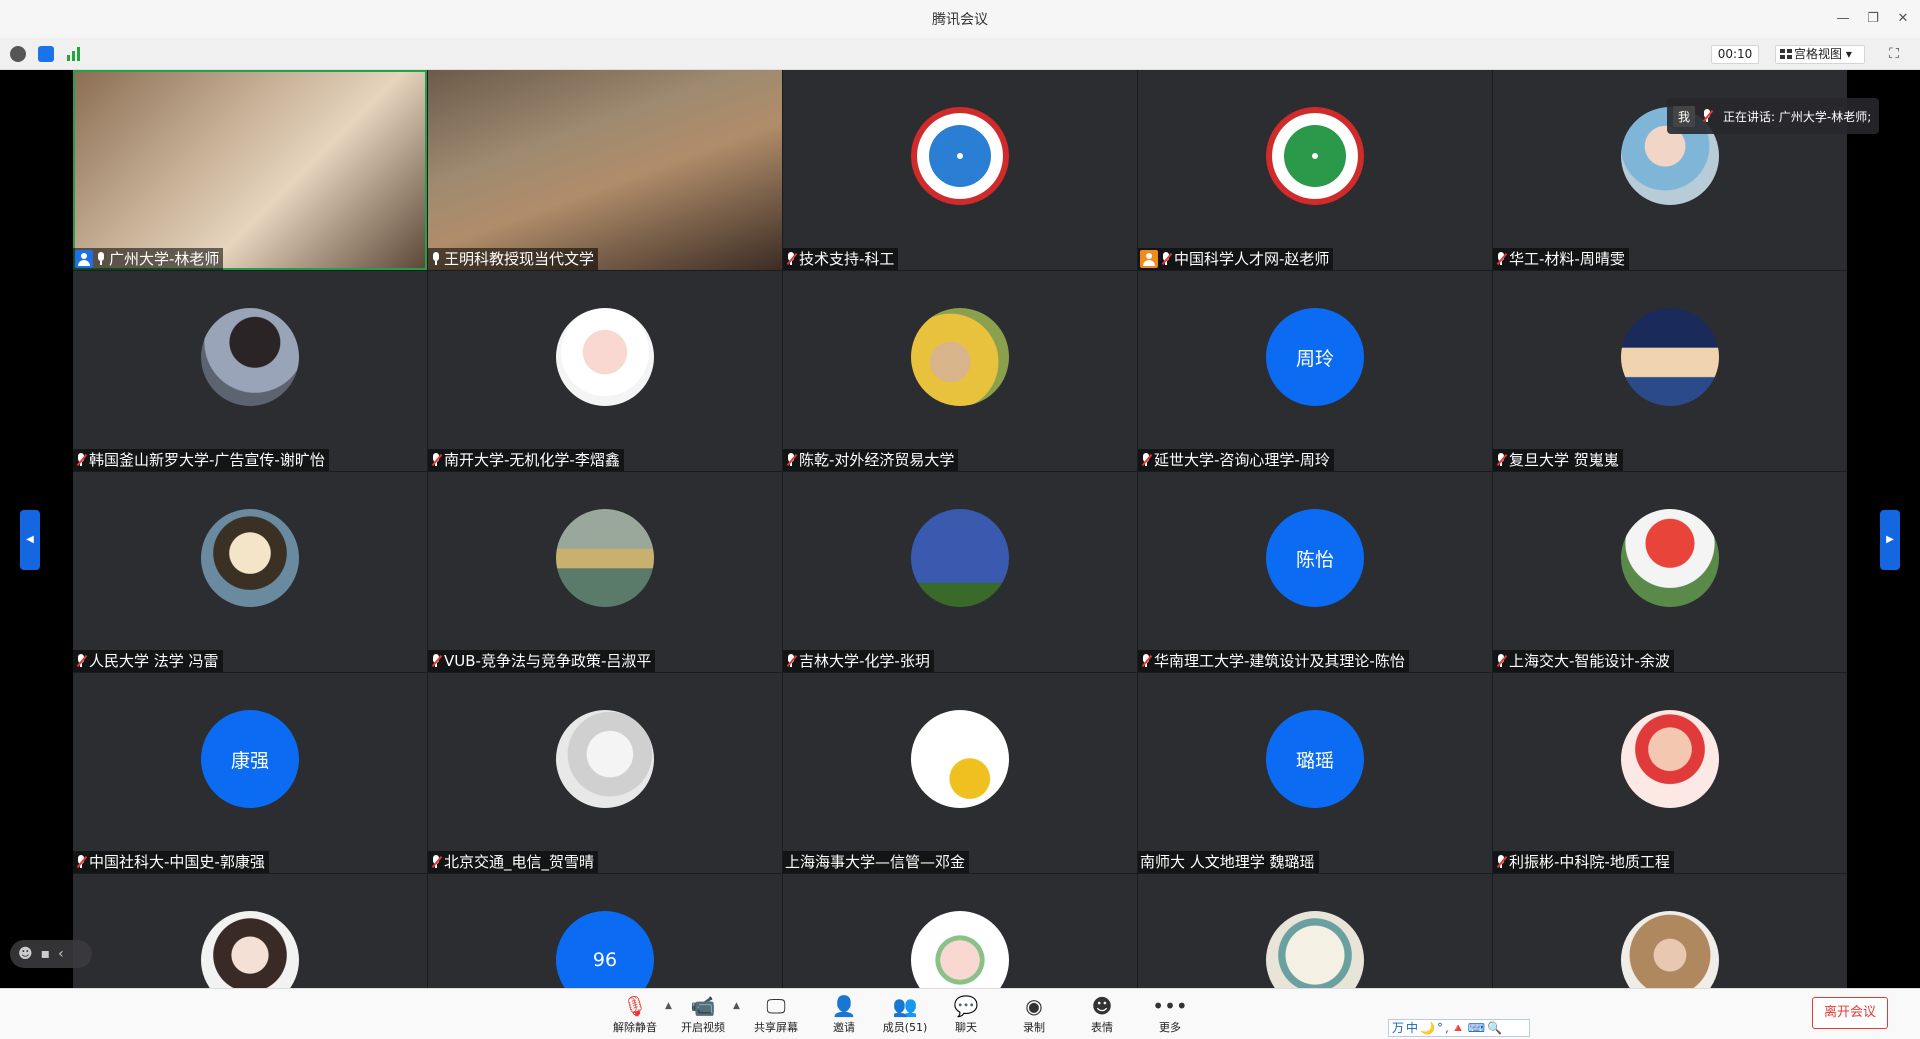  Describe the element at coordinates (635, 1006) in the screenshot. I see `mic-off-icon: 🎙` at that location.